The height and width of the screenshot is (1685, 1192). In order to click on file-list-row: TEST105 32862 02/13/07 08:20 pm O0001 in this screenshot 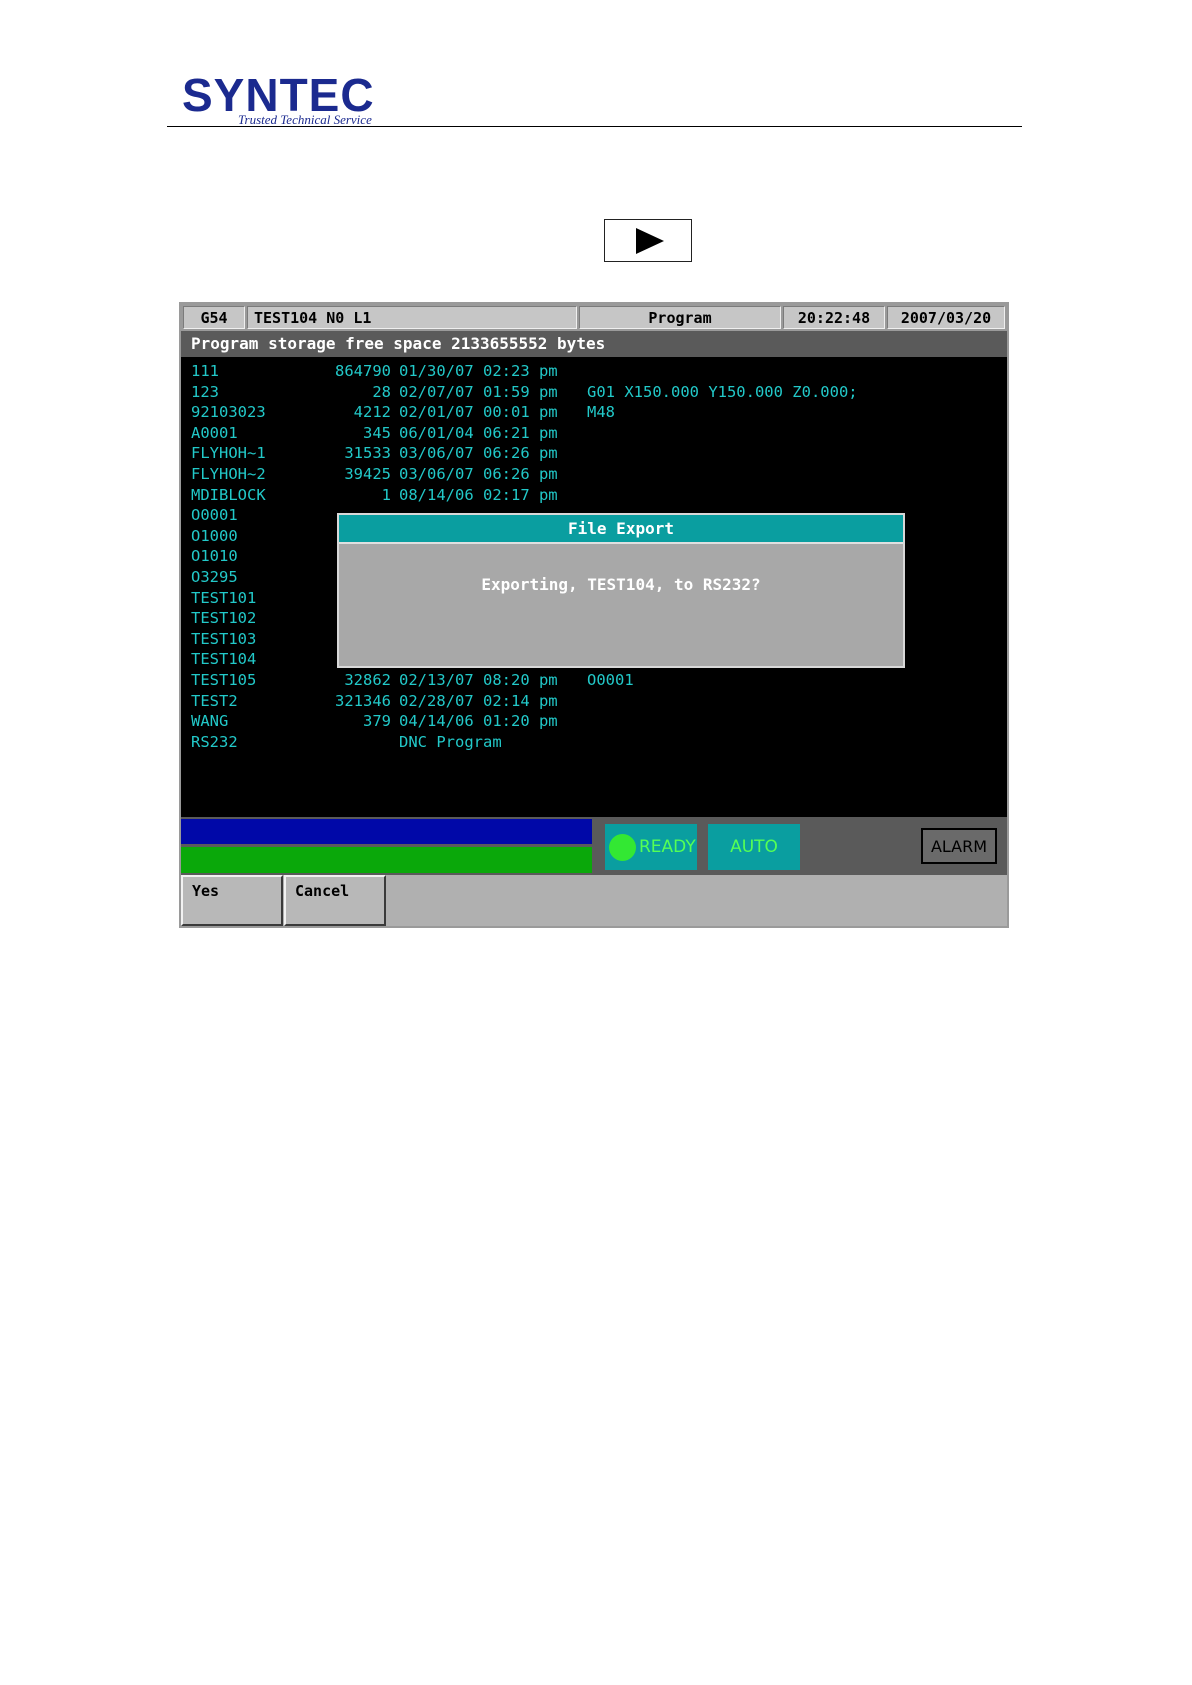, I will do `click(596, 680)`.